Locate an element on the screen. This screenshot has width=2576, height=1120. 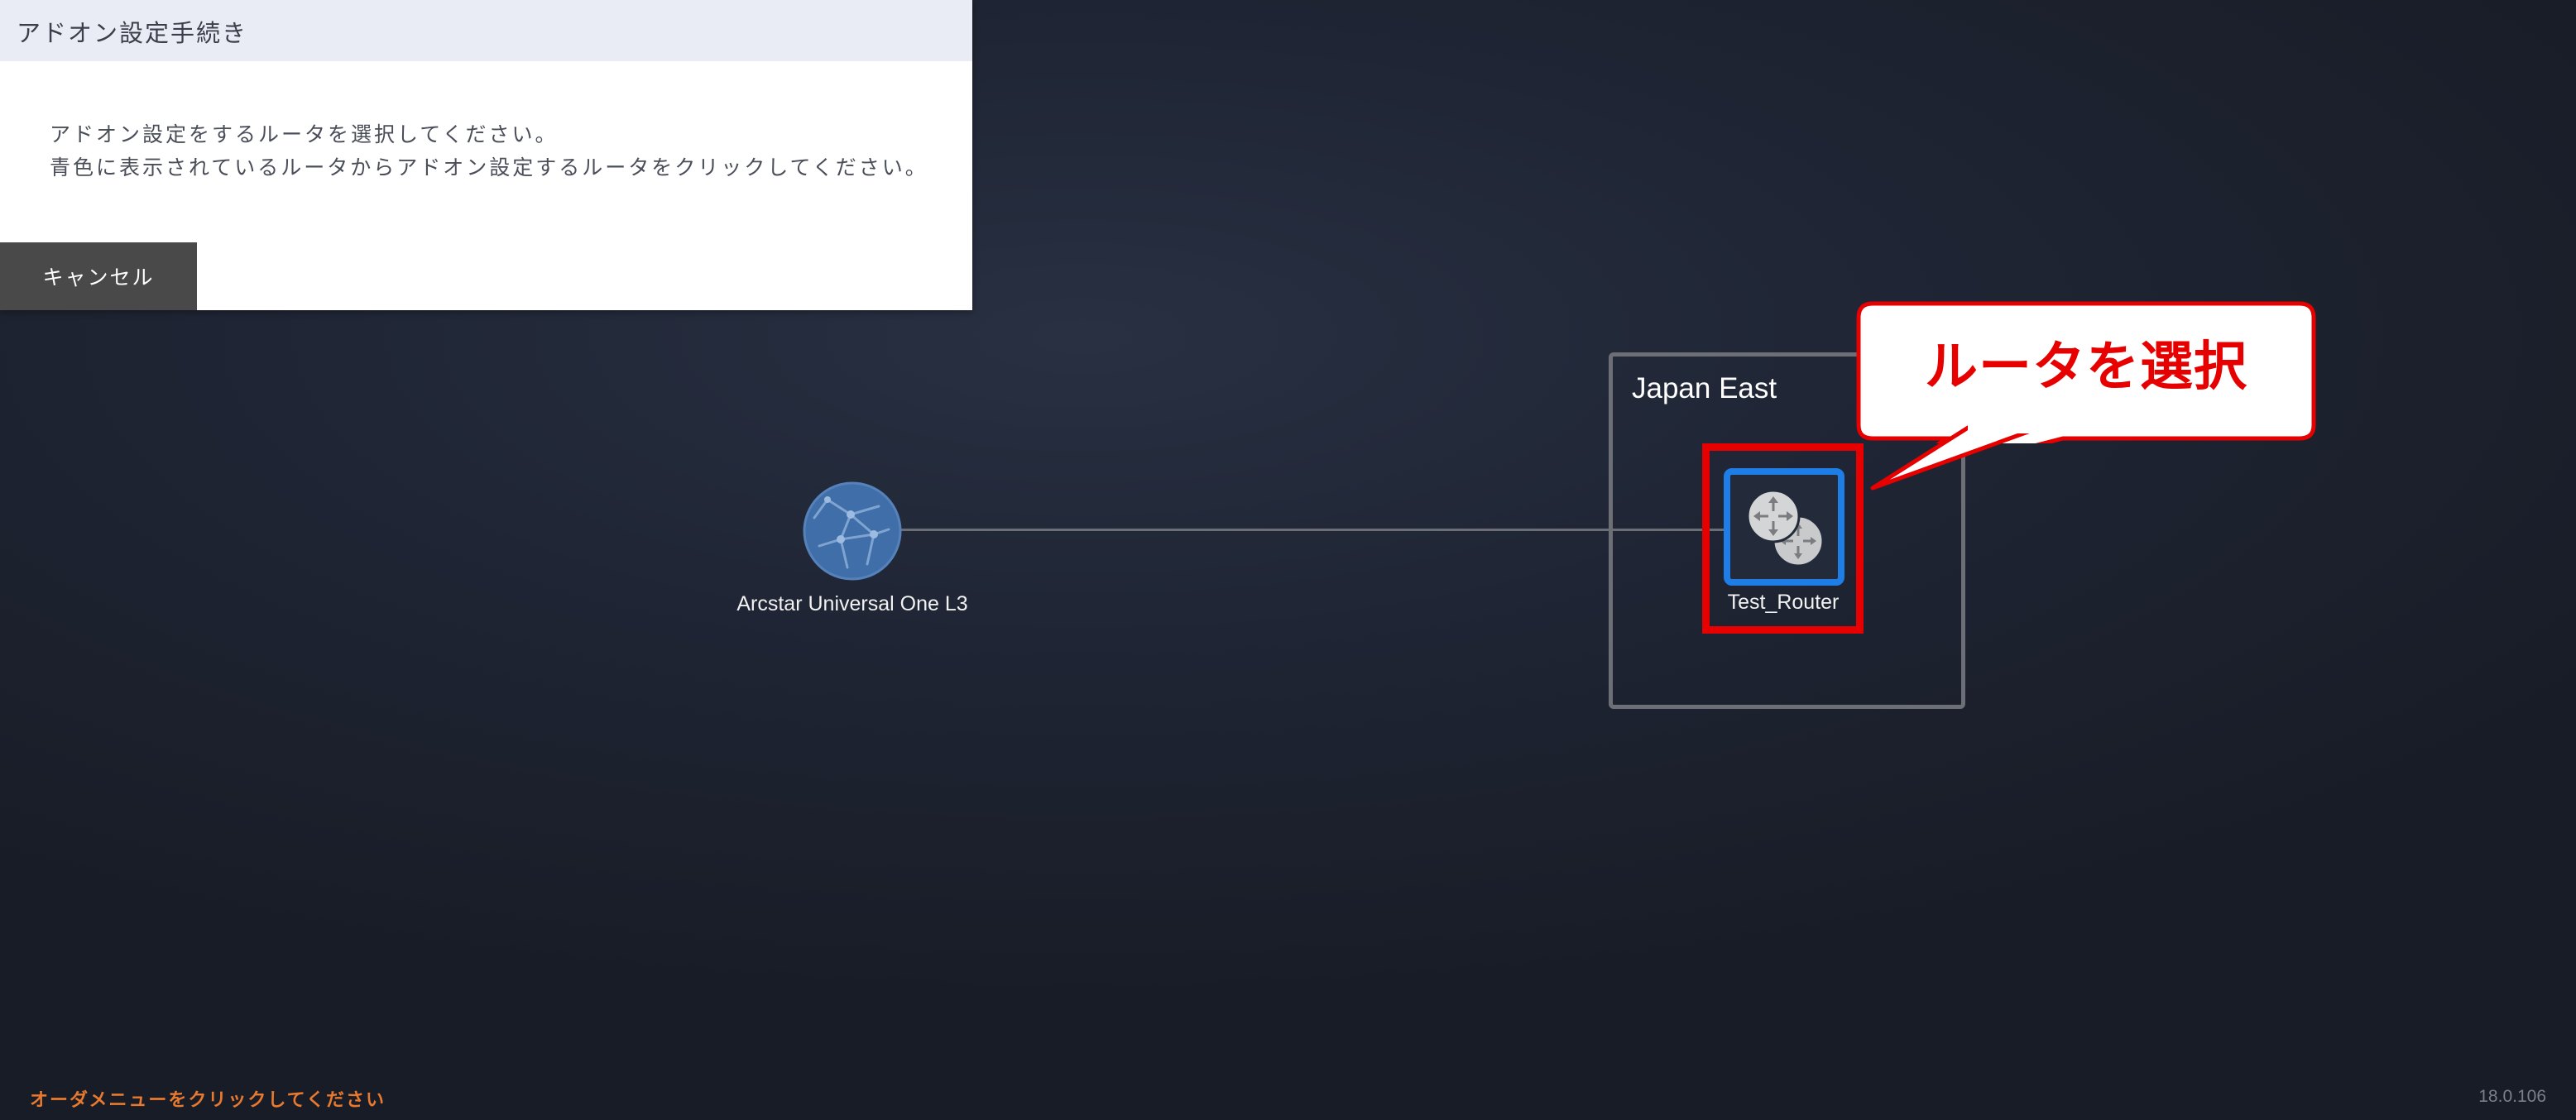
dialog-title: アドオン設定手続き is located at coordinates (132, 33).